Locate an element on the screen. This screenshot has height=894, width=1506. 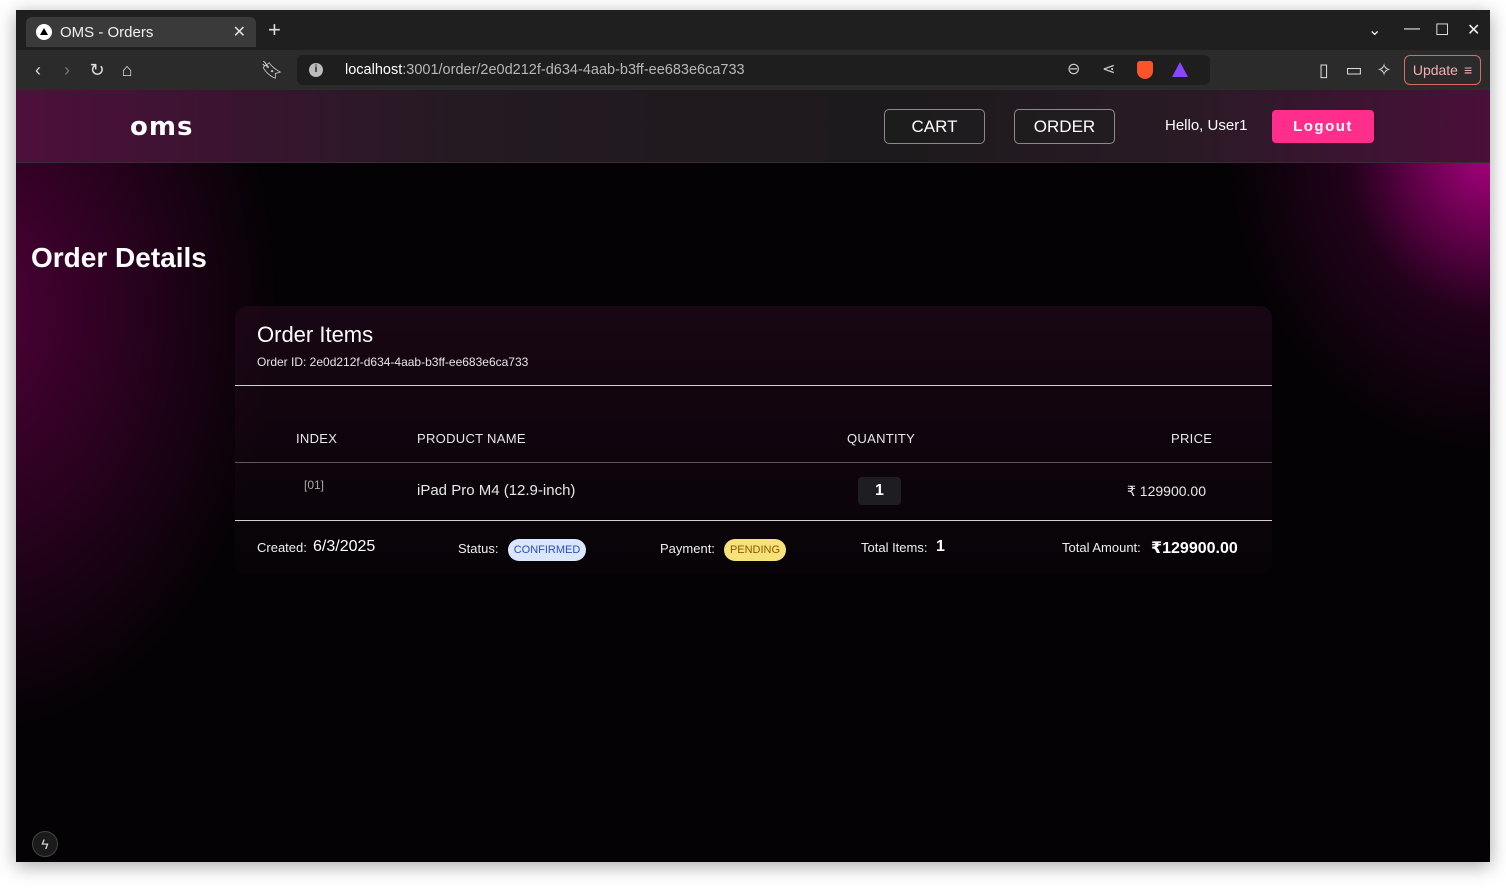
leo-ai-icon: ✧ is located at coordinates (1384, 70).